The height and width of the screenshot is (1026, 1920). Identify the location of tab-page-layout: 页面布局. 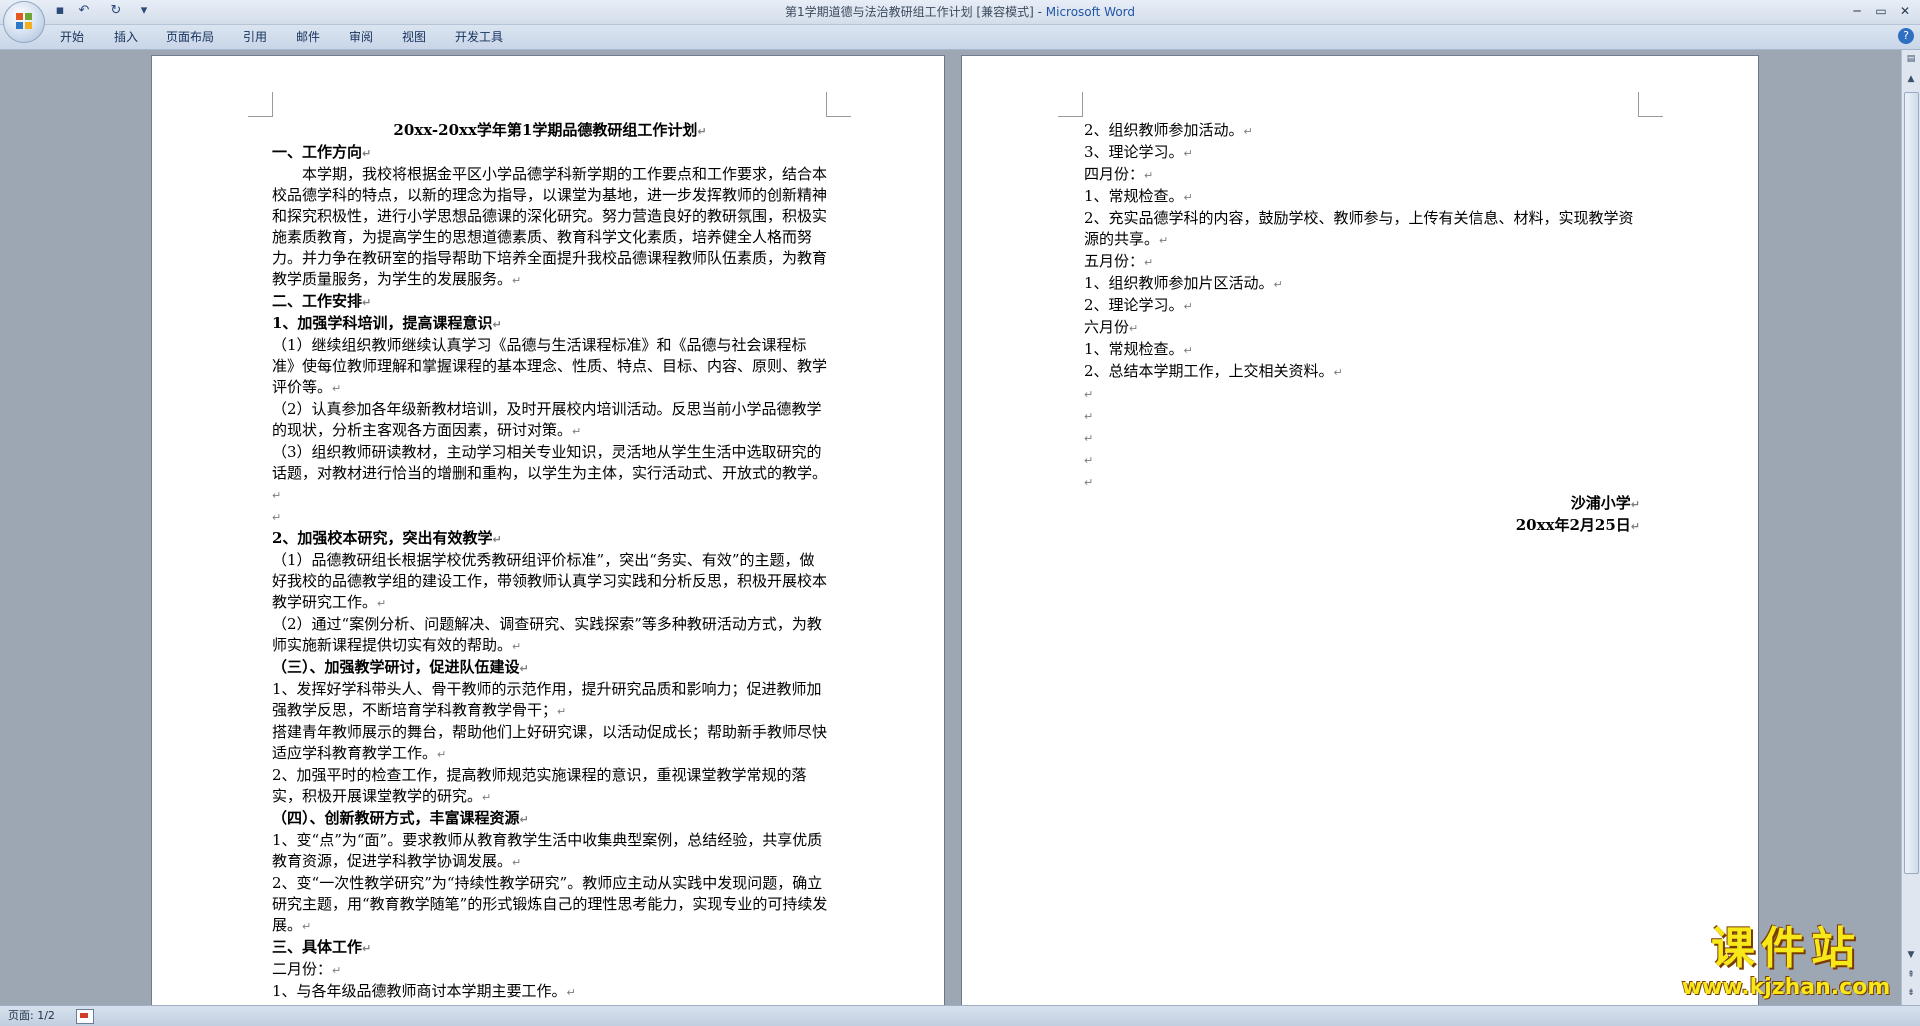
(190, 37).